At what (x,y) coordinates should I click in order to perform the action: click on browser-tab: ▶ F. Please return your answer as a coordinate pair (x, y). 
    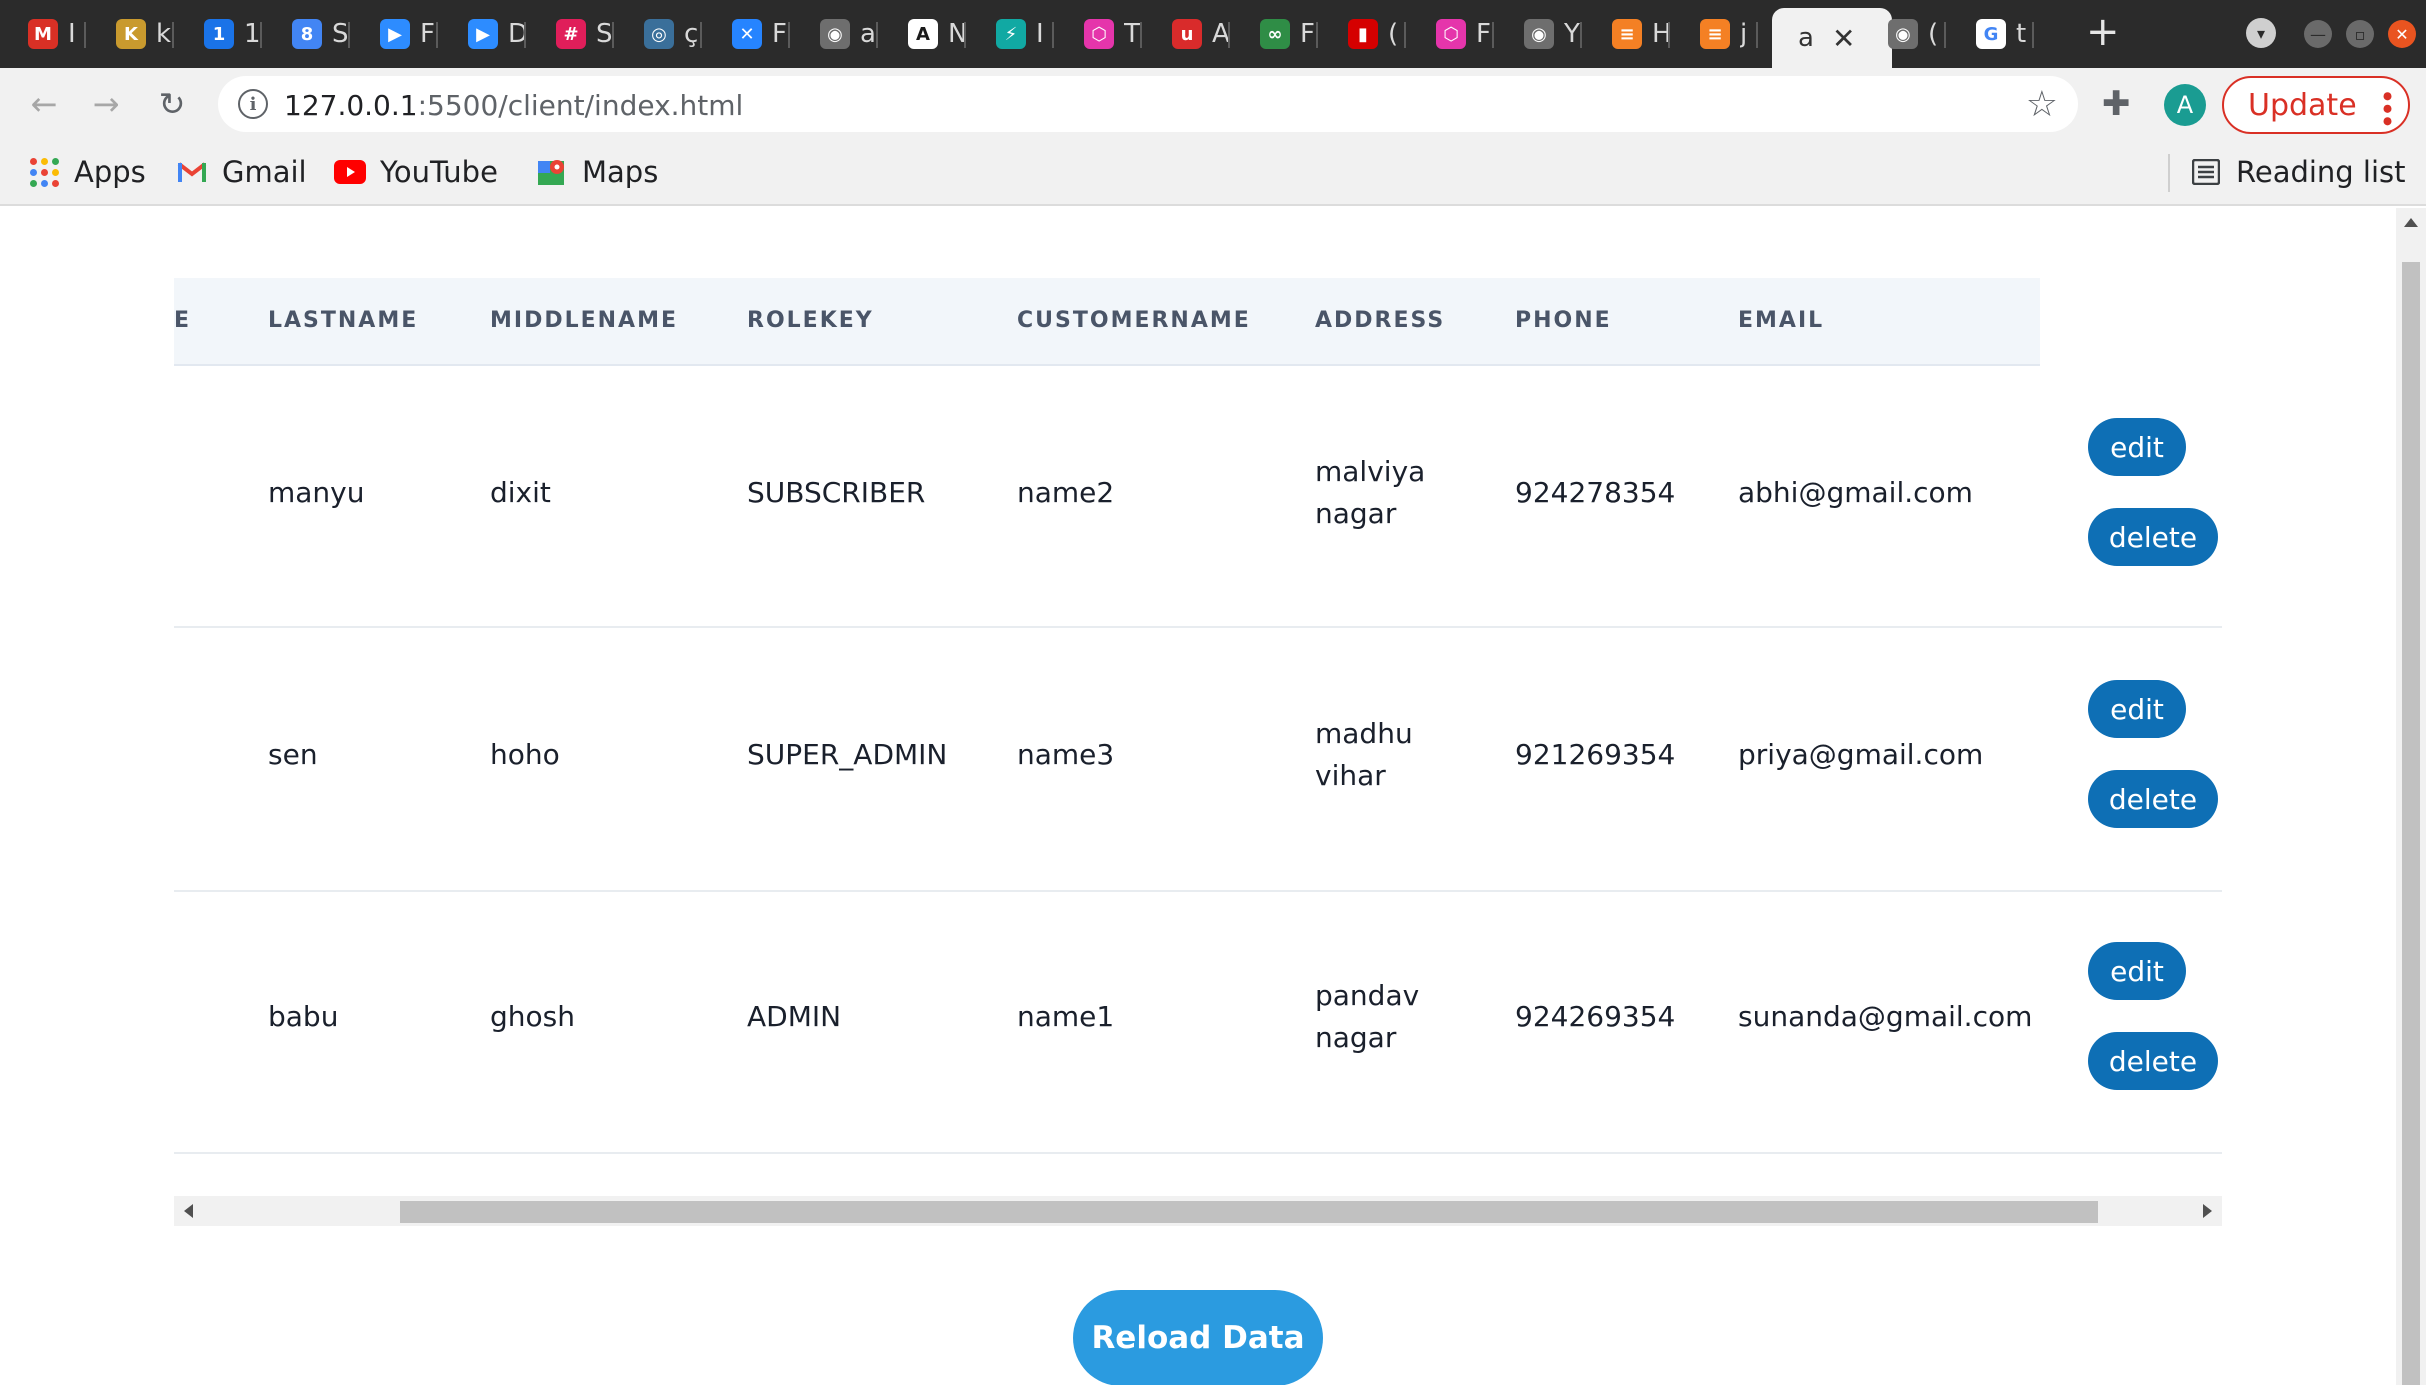
    Looking at the image, I should click on (409, 34).